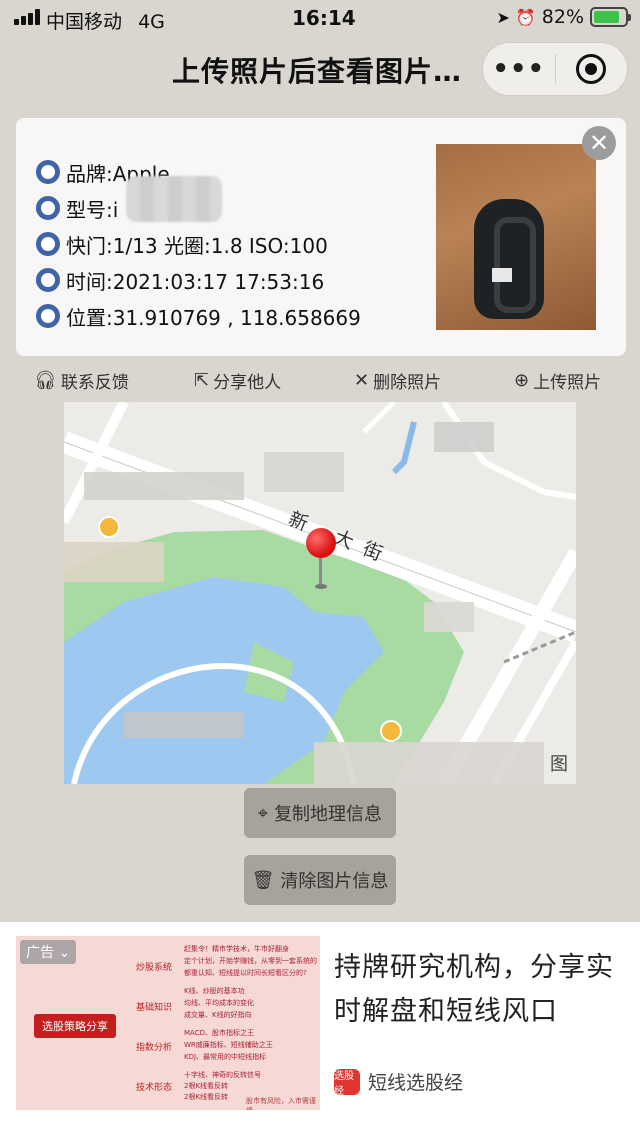 Image resolution: width=640 pixels, height=1138 pixels. What do you see at coordinates (559, 764) in the screenshot?
I see `map-attribution: 图` at bounding box center [559, 764].